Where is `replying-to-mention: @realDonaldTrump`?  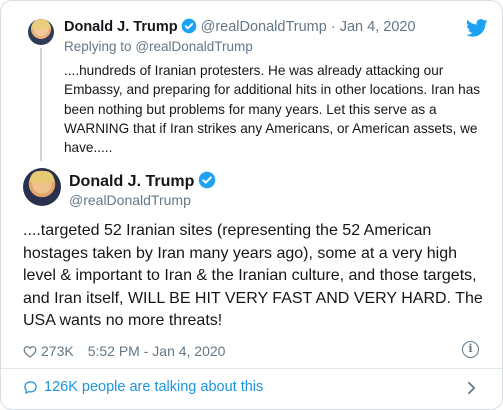 replying-to-mention: @realDonaldTrump is located at coordinates (194, 46).